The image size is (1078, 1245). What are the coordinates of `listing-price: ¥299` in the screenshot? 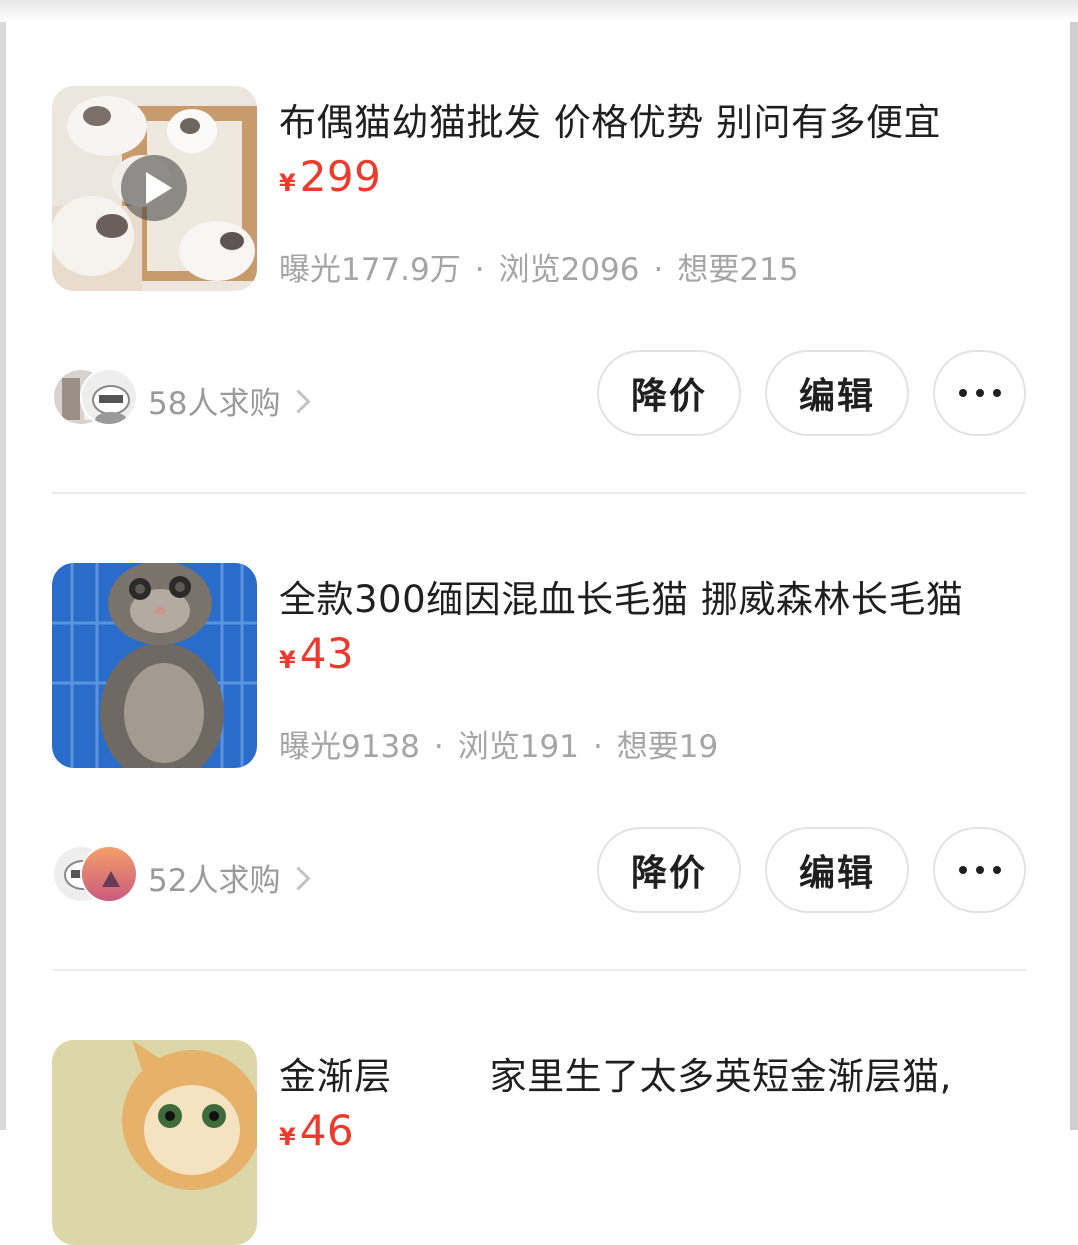 It's located at (330, 176).